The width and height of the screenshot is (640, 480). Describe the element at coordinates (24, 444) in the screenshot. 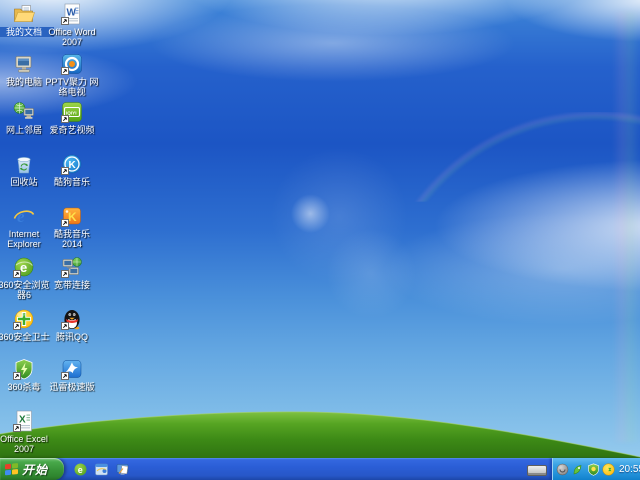

I see `icon-label: Office Excel 2007` at that location.